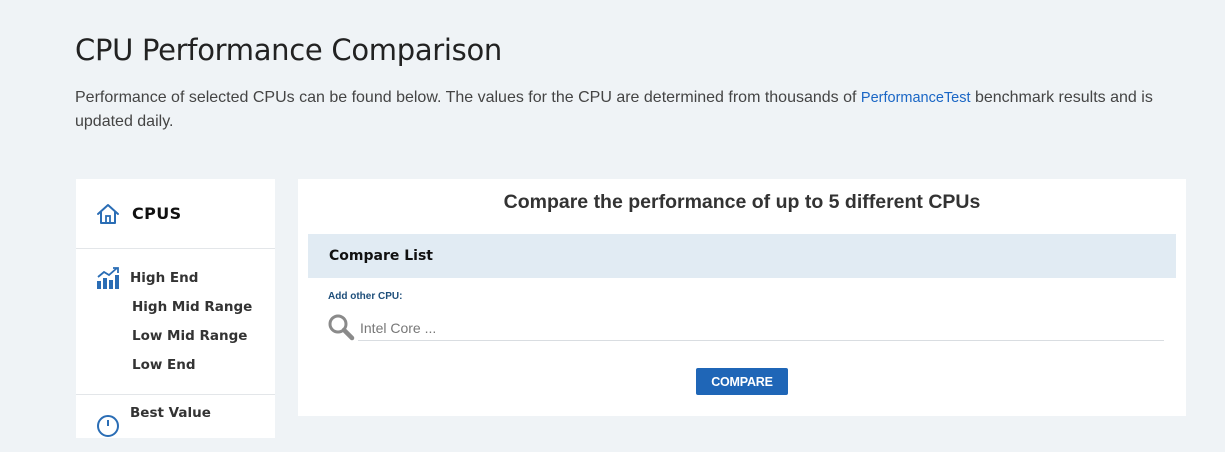 This screenshot has height=452, width=1225. I want to click on sidebar-item-low-mid-range: Low Mid Range, so click(175, 336).